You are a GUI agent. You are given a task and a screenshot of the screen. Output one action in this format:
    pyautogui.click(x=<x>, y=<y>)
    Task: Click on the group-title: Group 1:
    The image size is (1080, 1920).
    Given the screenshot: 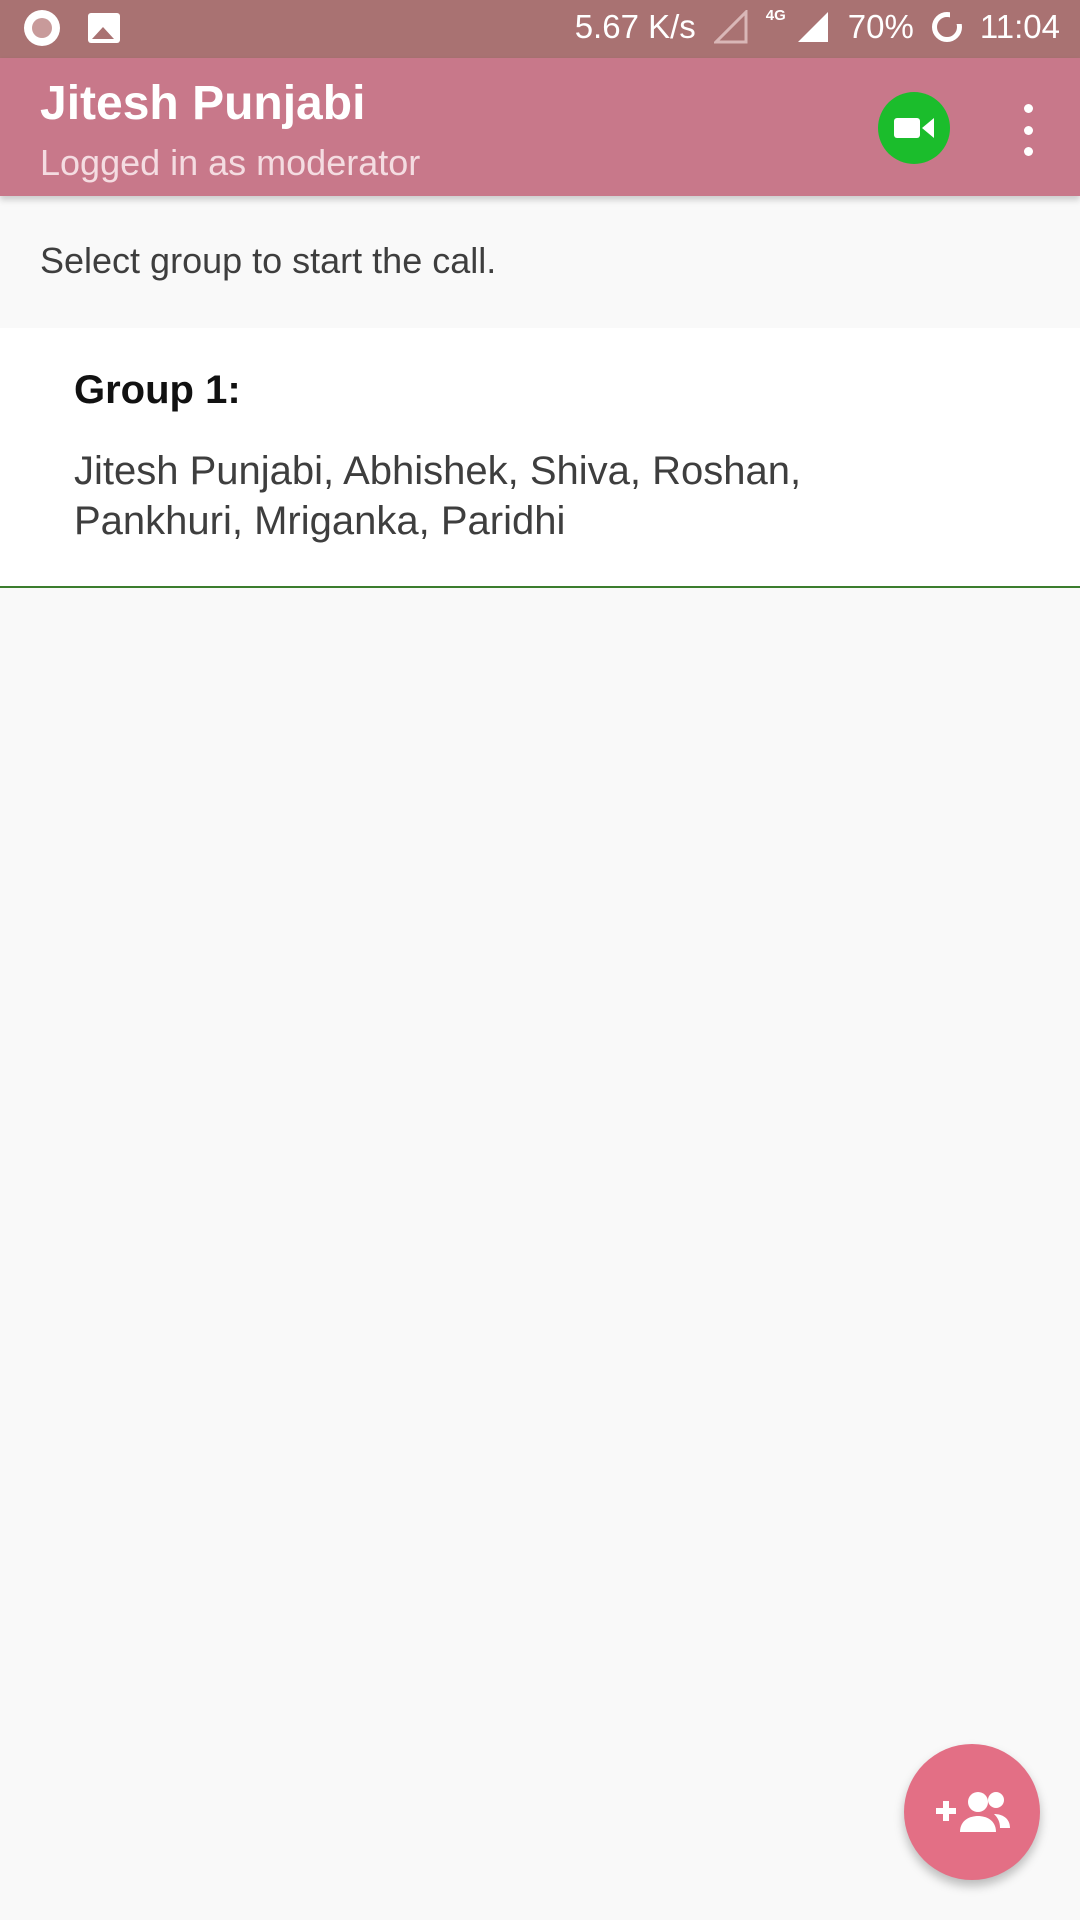 What is the action you would take?
    pyautogui.click(x=157, y=390)
    